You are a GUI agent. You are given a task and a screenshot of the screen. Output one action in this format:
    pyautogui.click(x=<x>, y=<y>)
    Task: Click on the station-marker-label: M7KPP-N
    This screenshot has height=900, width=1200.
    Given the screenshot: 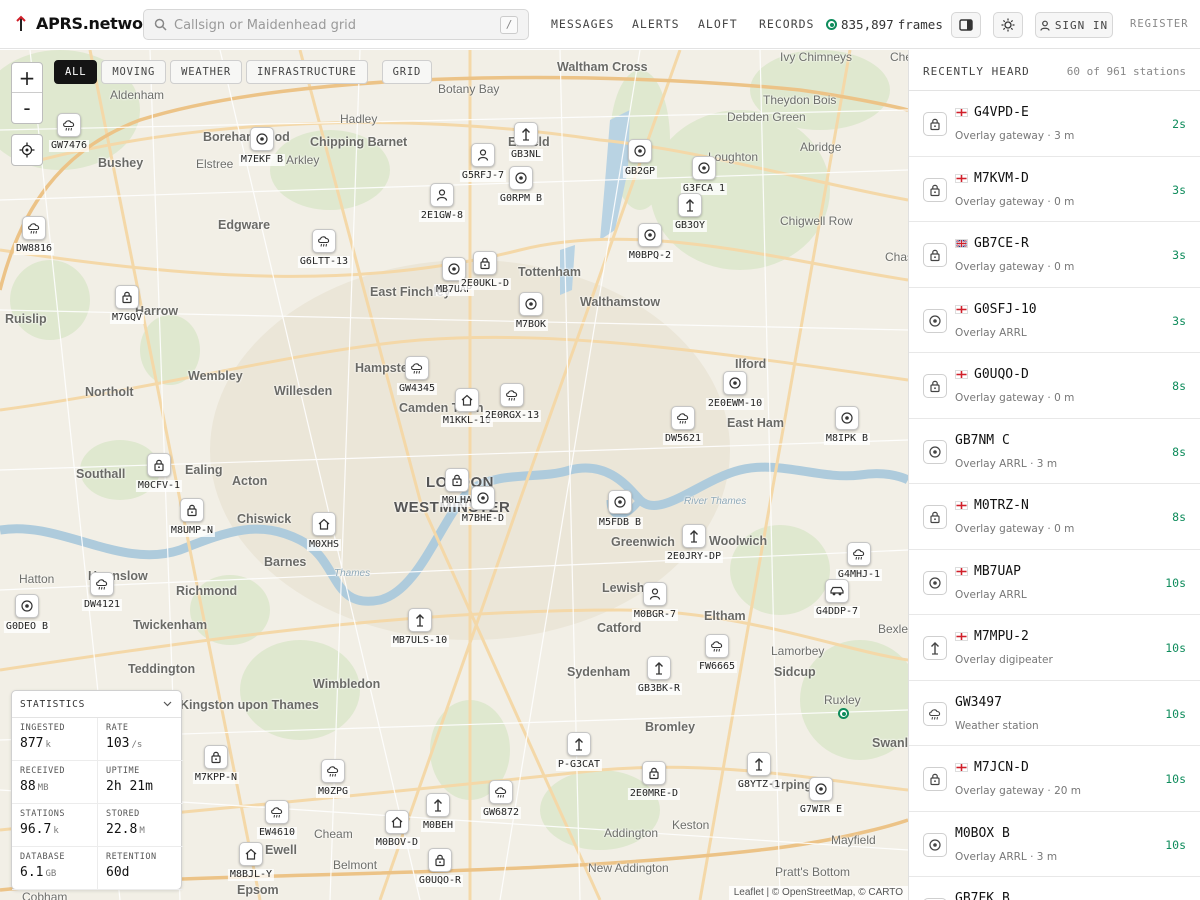 What is the action you would take?
    pyautogui.click(x=216, y=778)
    